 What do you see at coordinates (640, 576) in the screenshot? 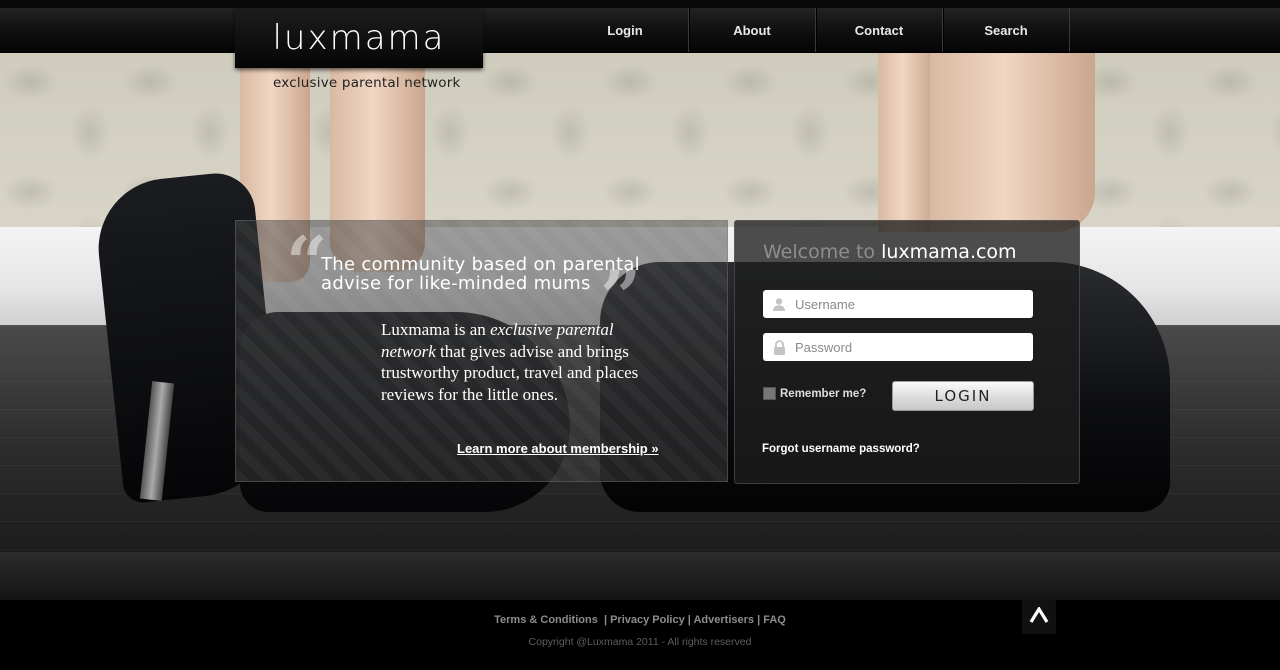
I see `footer-strip` at bounding box center [640, 576].